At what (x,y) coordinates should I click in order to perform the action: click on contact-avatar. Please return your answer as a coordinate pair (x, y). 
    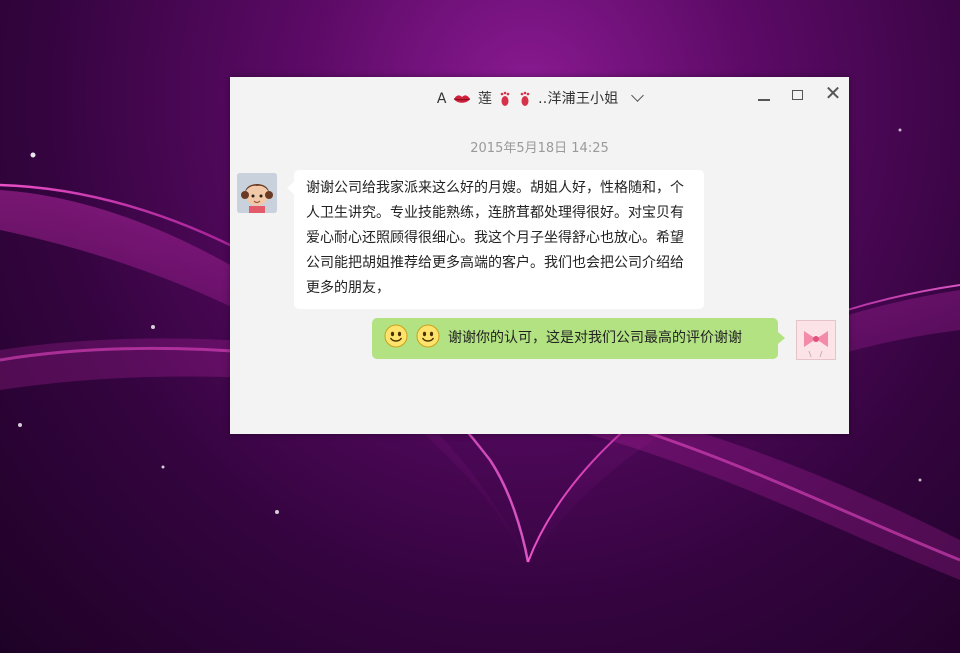
    Looking at the image, I should click on (257, 193).